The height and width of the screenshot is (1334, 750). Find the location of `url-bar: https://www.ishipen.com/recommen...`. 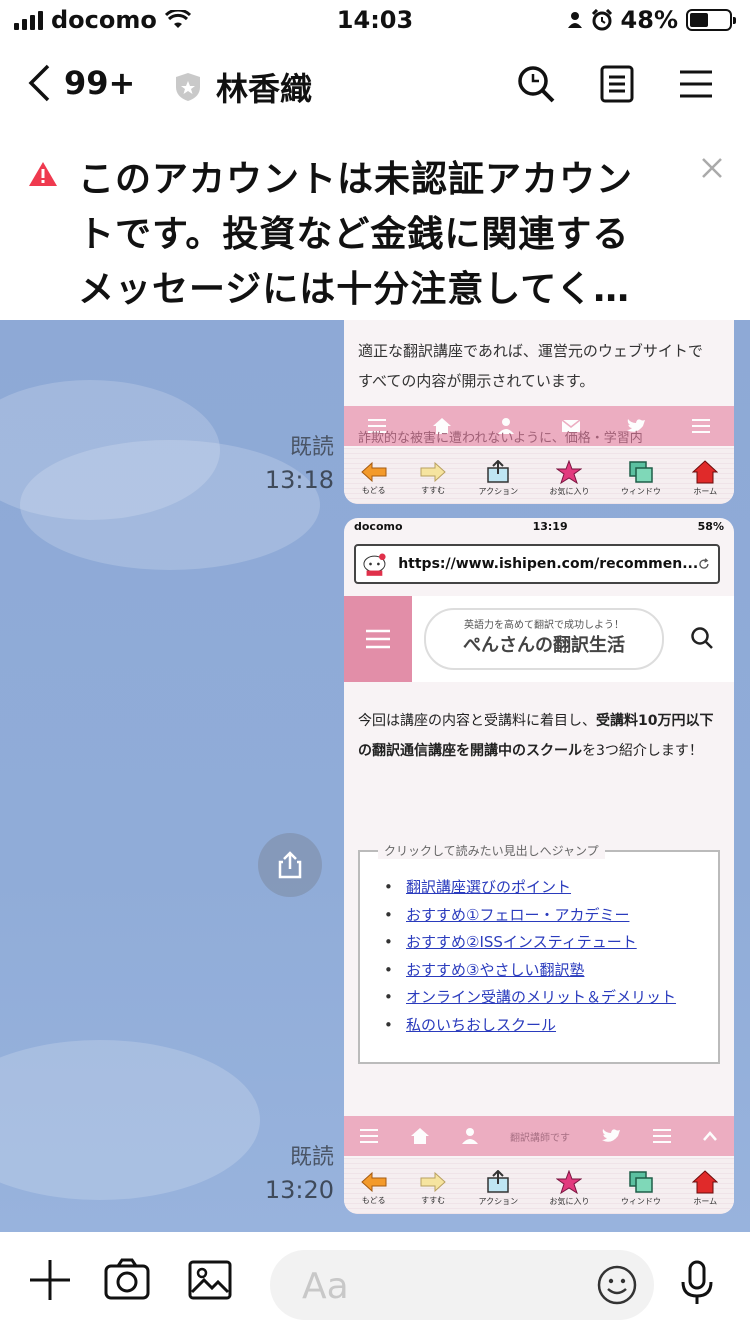

url-bar: https://www.ishipen.com/recommen... is located at coordinates (537, 564).